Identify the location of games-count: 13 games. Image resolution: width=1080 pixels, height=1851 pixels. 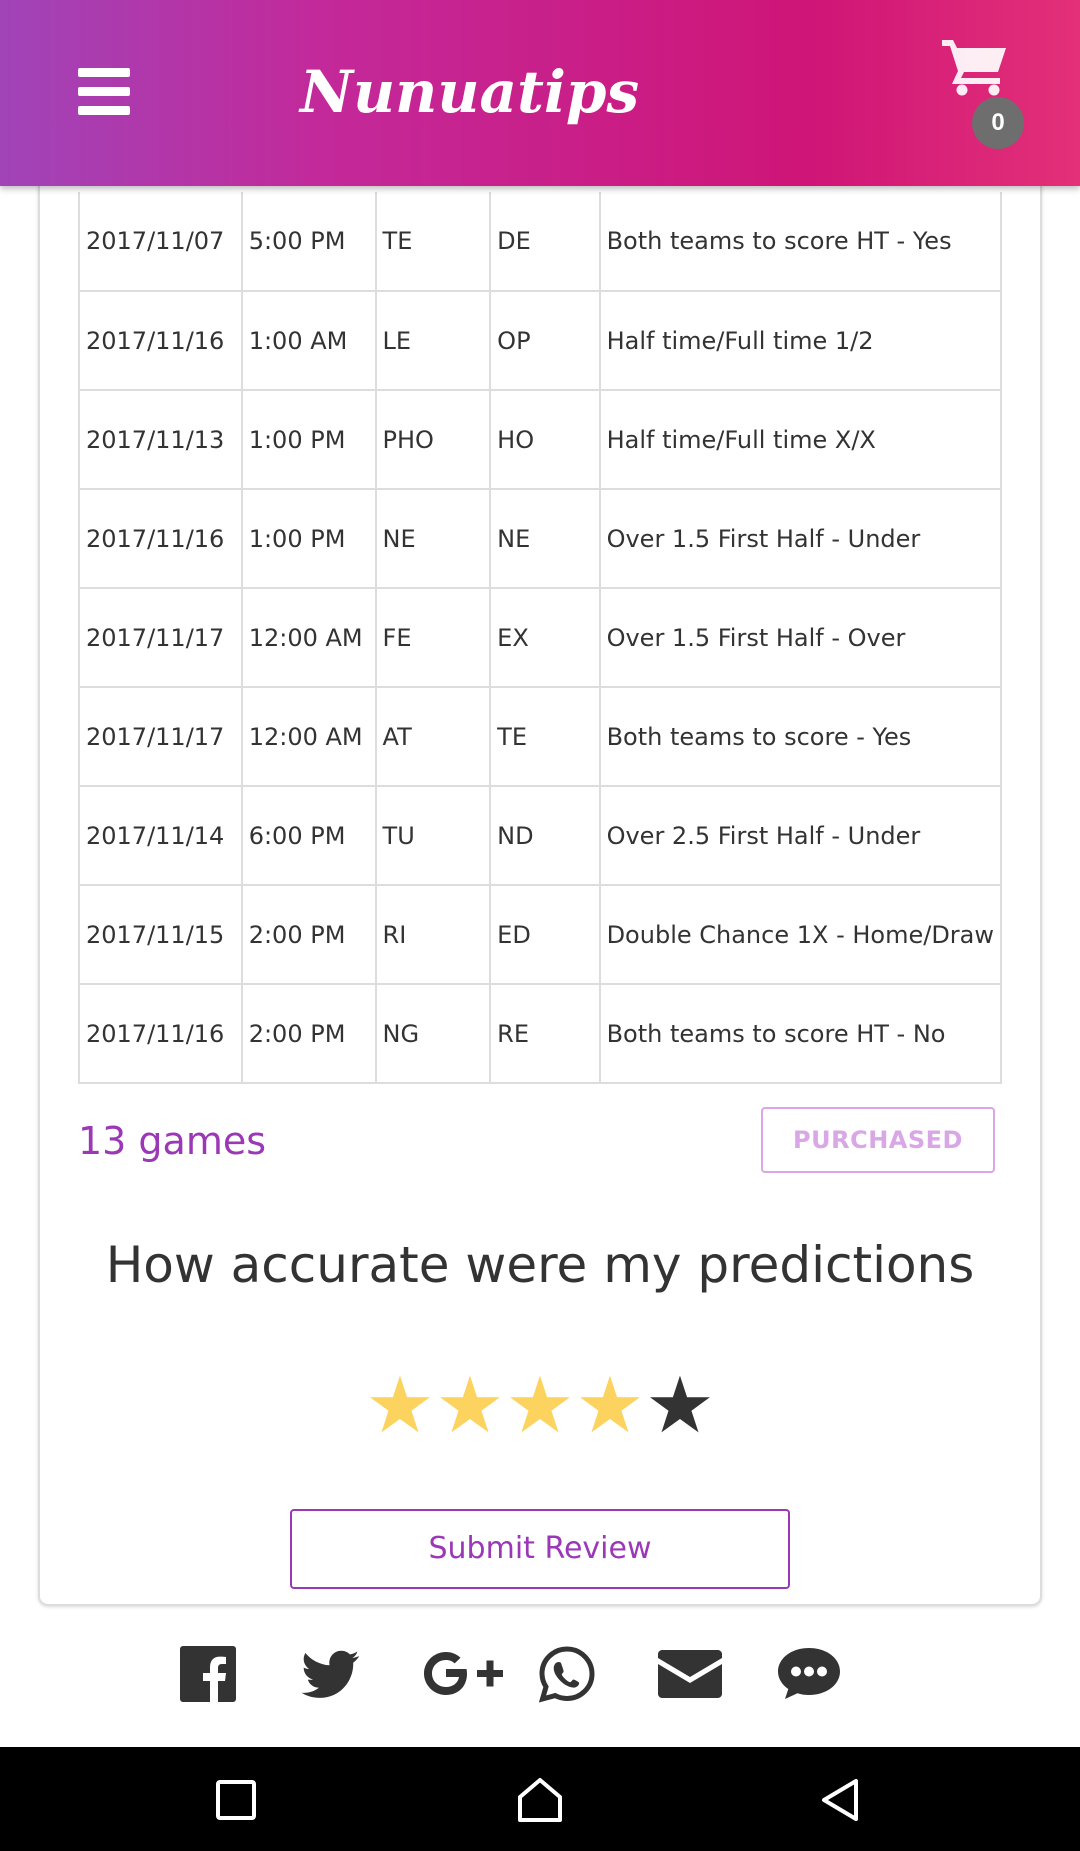
(172, 1141).